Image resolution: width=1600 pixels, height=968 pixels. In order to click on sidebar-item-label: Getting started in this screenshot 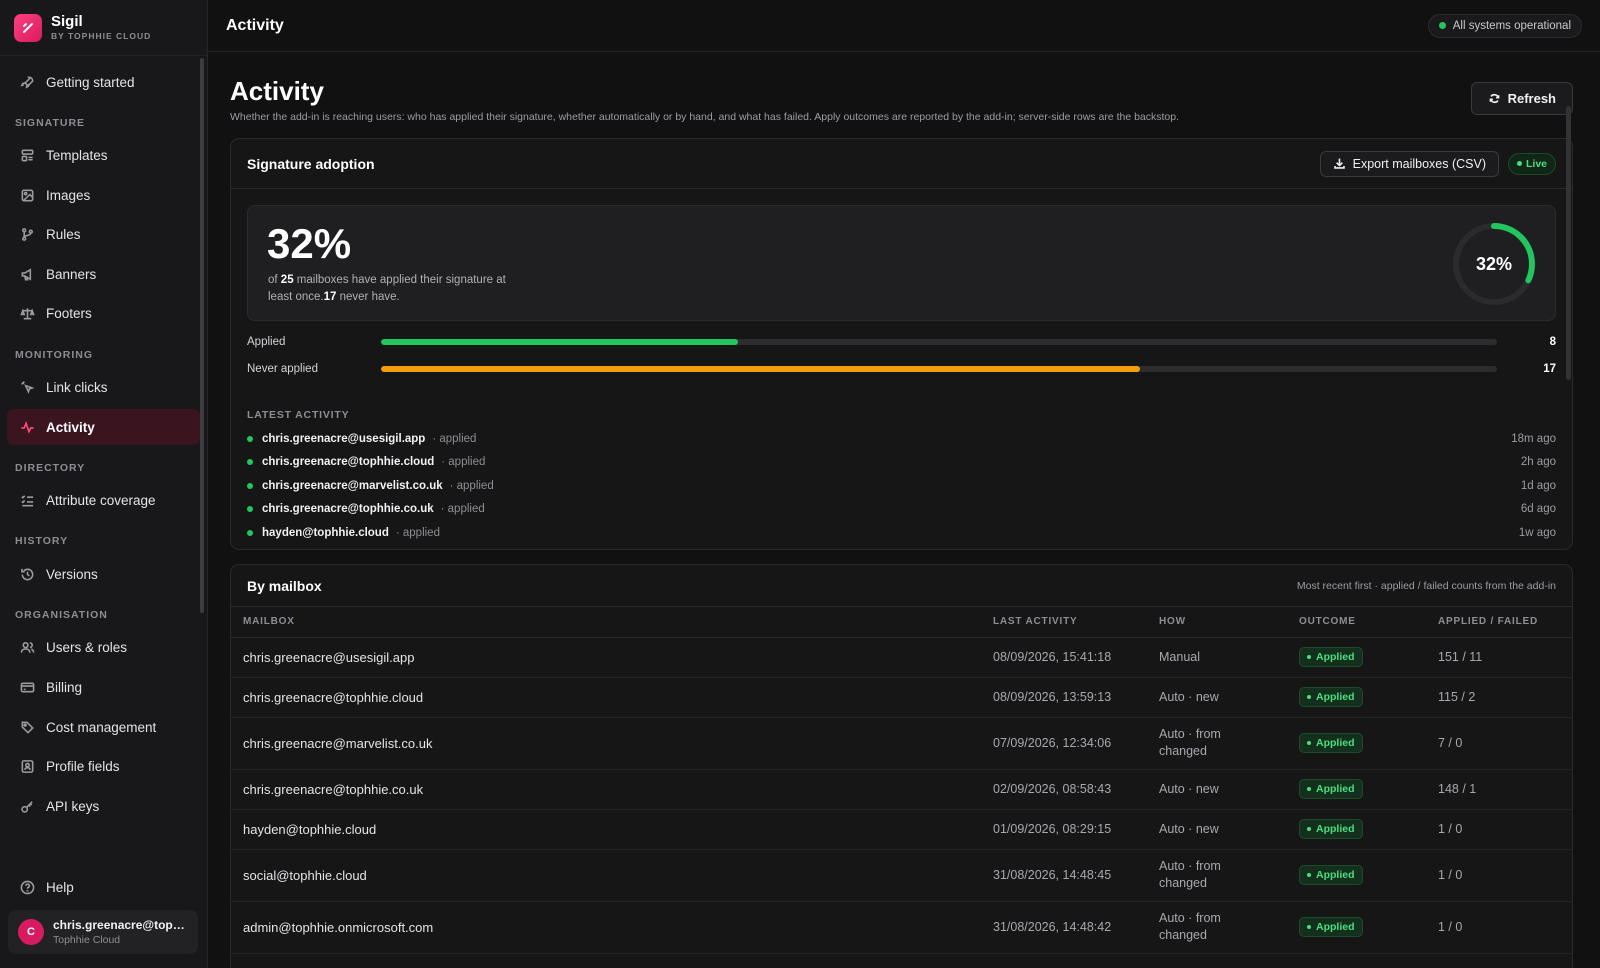, I will do `click(90, 82)`.